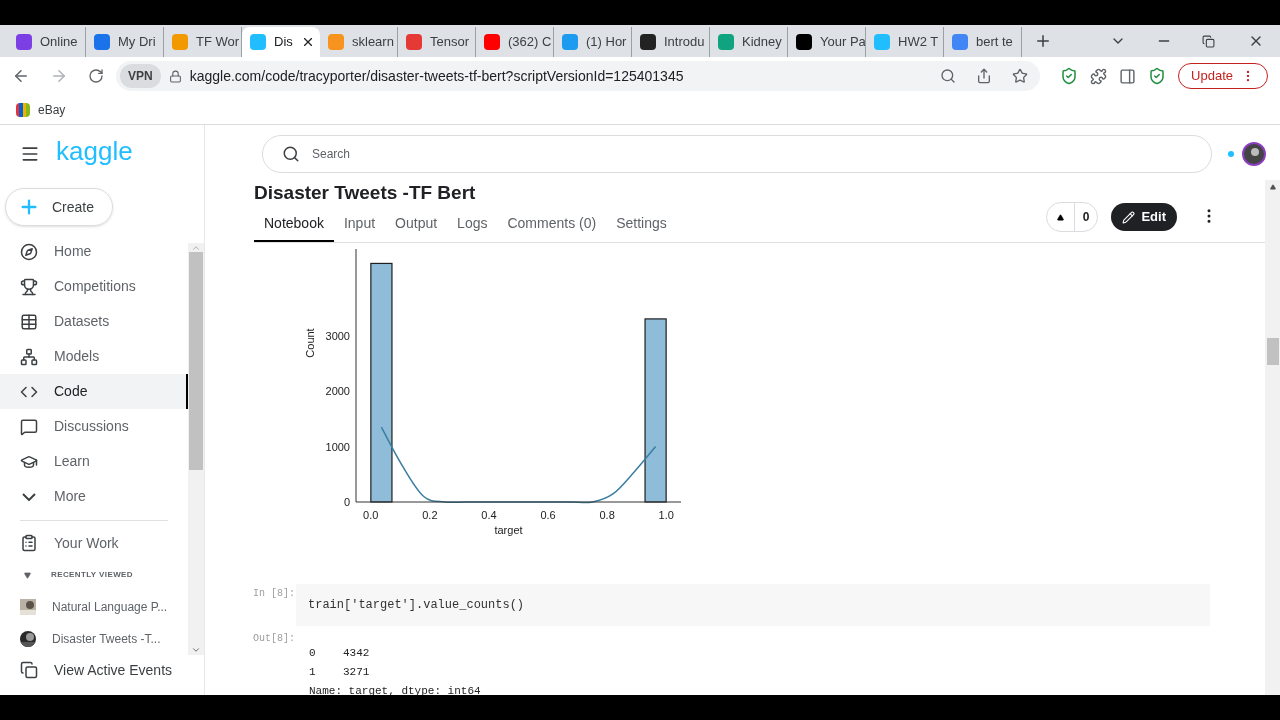 This screenshot has height=720, width=1280. I want to click on x-tick-label: 0.2, so click(430, 515).